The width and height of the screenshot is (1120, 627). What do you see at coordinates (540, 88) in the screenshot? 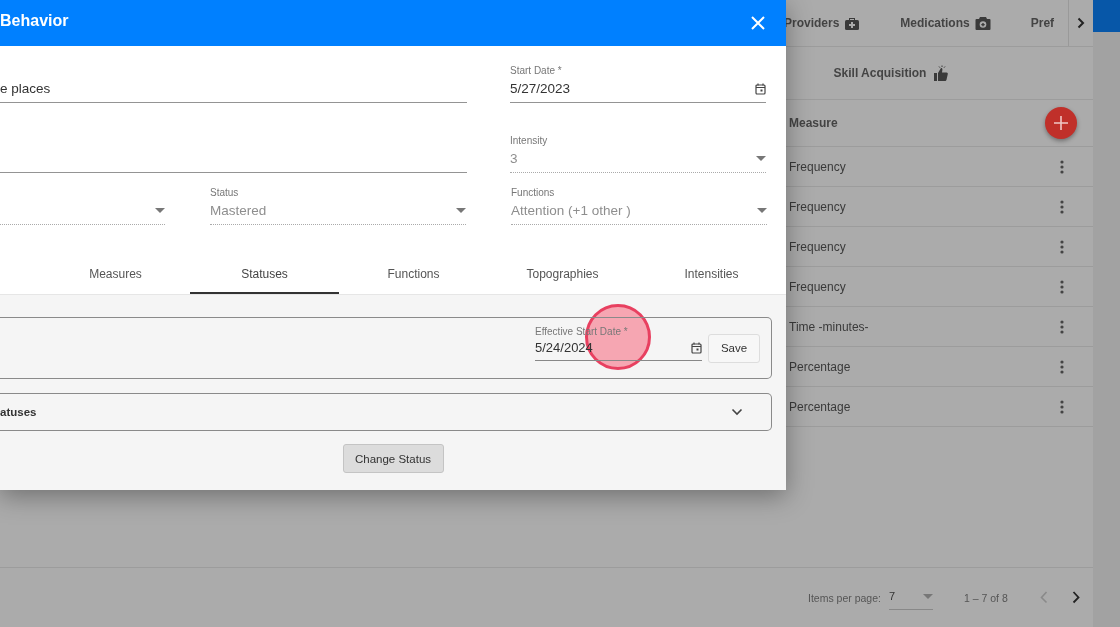
I see `field-value: 5/27/2023` at bounding box center [540, 88].